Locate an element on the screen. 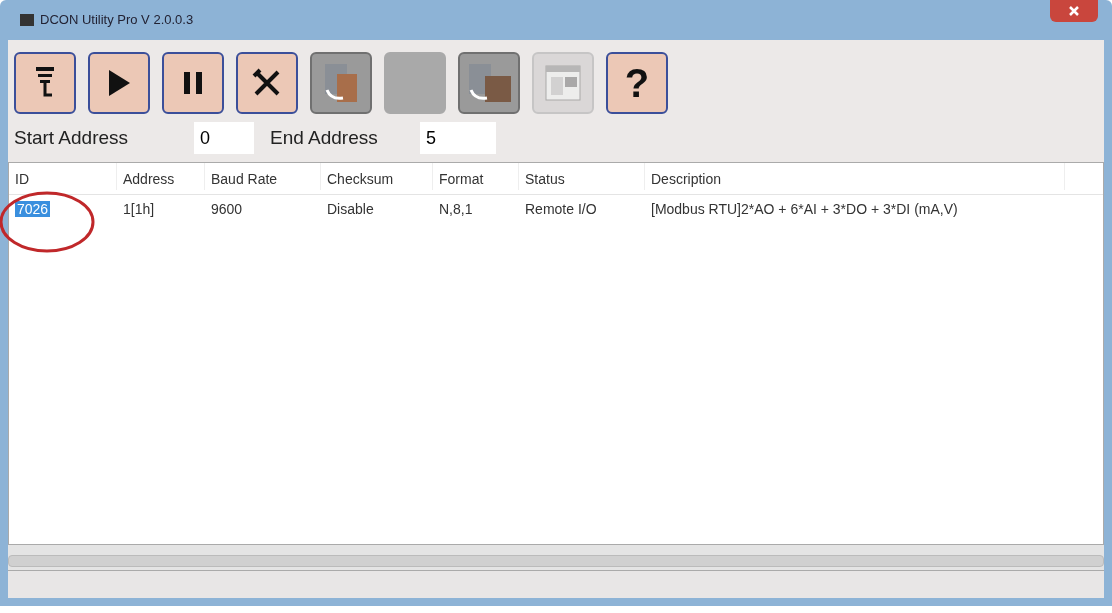 The height and width of the screenshot is (613, 1112). close-icon is located at coordinates (1074, 11).